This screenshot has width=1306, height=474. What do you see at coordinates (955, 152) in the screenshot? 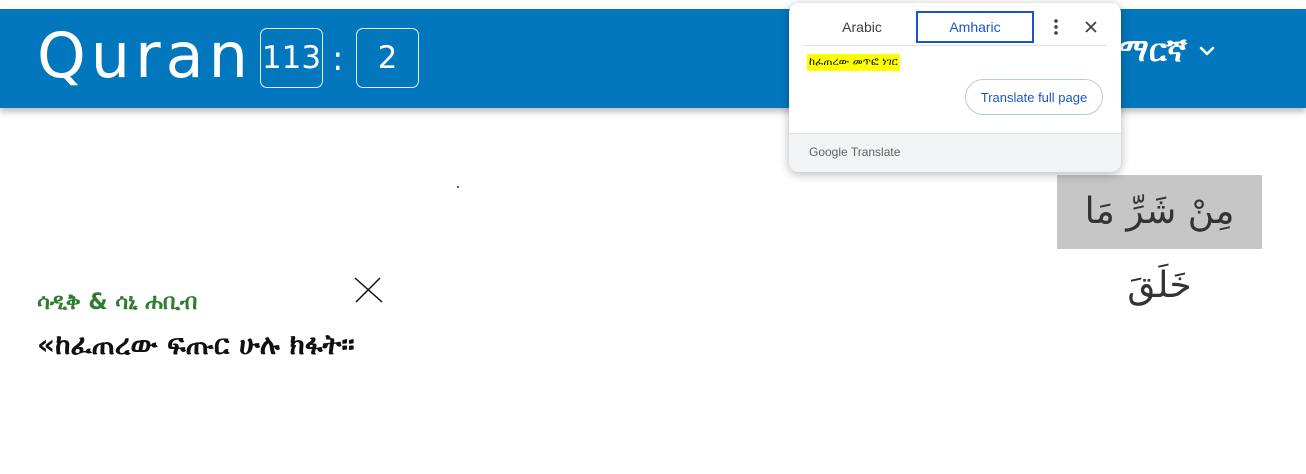
I see `translate-footer: Google Translate` at bounding box center [955, 152].